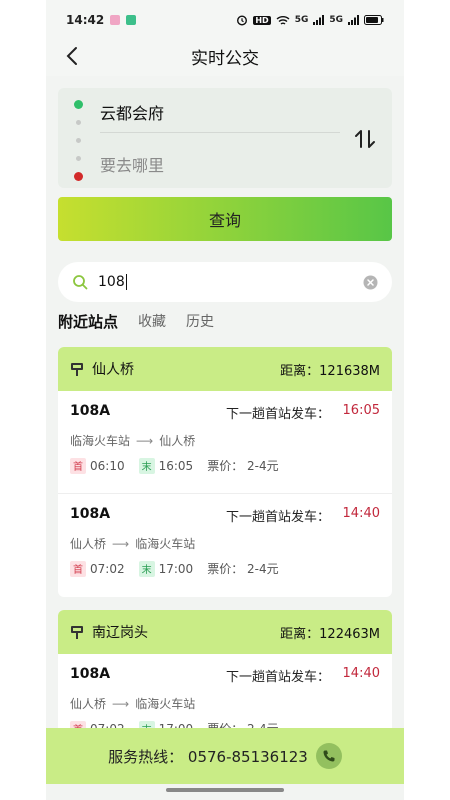  I want to click on destination-field: 要去哪里, so click(132, 164).